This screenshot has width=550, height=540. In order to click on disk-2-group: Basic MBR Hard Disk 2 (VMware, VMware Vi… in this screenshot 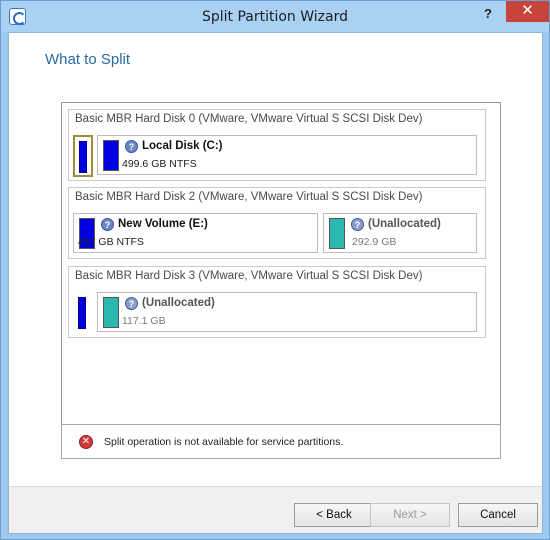, I will do `click(277, 223)`.